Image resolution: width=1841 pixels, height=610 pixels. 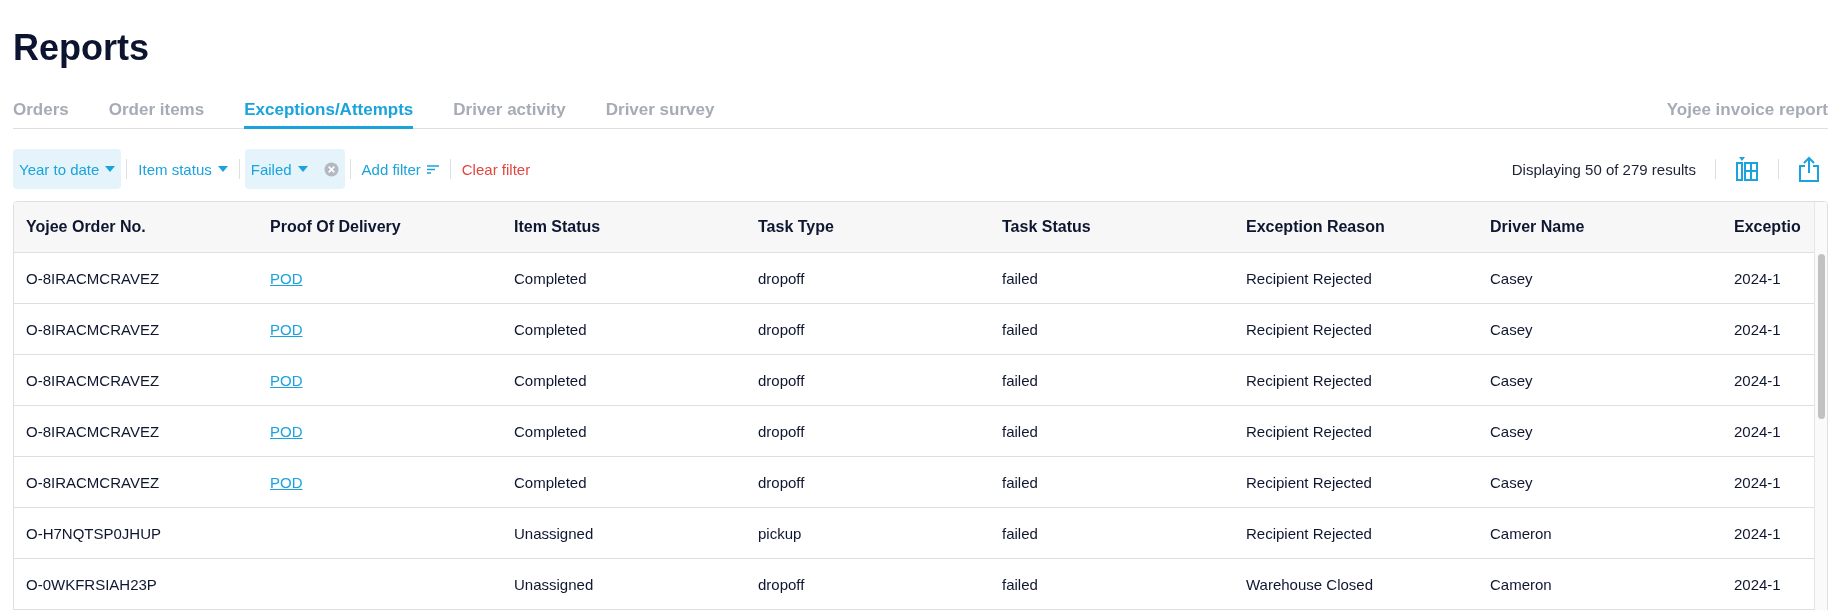 I want to click on table-cell-text: pickup, so click(x=780, y=533).